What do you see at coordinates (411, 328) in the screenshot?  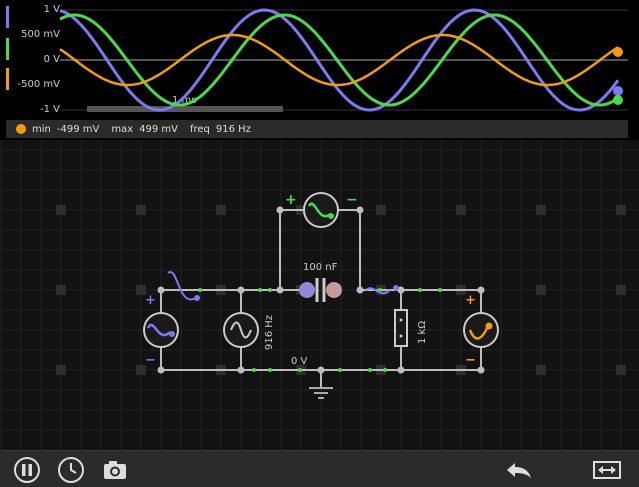 I see `resistor: 1 kΩ` at bounding box center [411, 328].